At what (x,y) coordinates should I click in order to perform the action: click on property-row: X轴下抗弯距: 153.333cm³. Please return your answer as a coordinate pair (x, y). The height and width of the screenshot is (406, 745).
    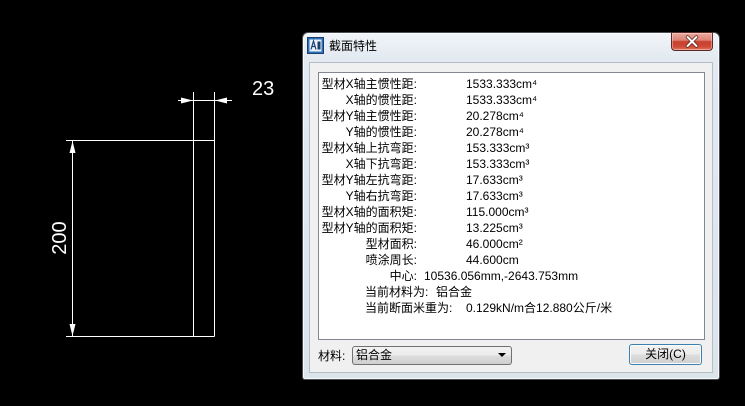
    Looking at the image, I should click on (511, 164).